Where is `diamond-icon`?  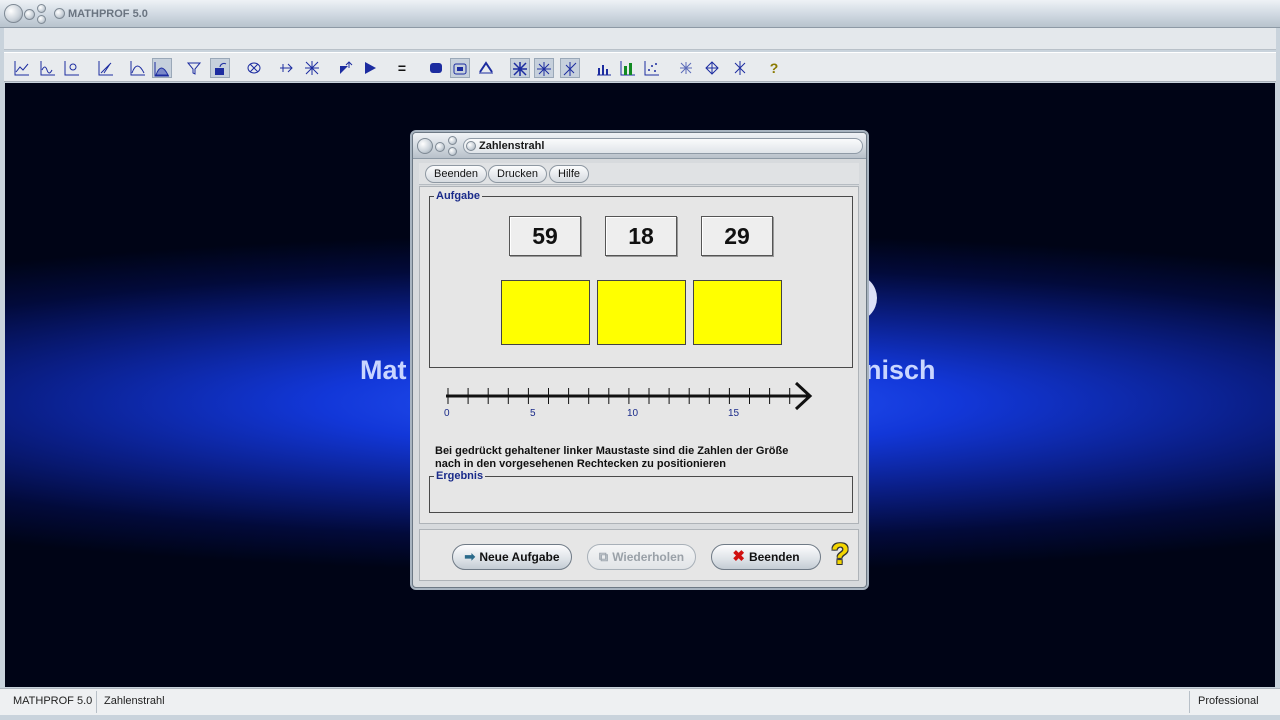
diamond-icon is located at coordinates (712, 68).